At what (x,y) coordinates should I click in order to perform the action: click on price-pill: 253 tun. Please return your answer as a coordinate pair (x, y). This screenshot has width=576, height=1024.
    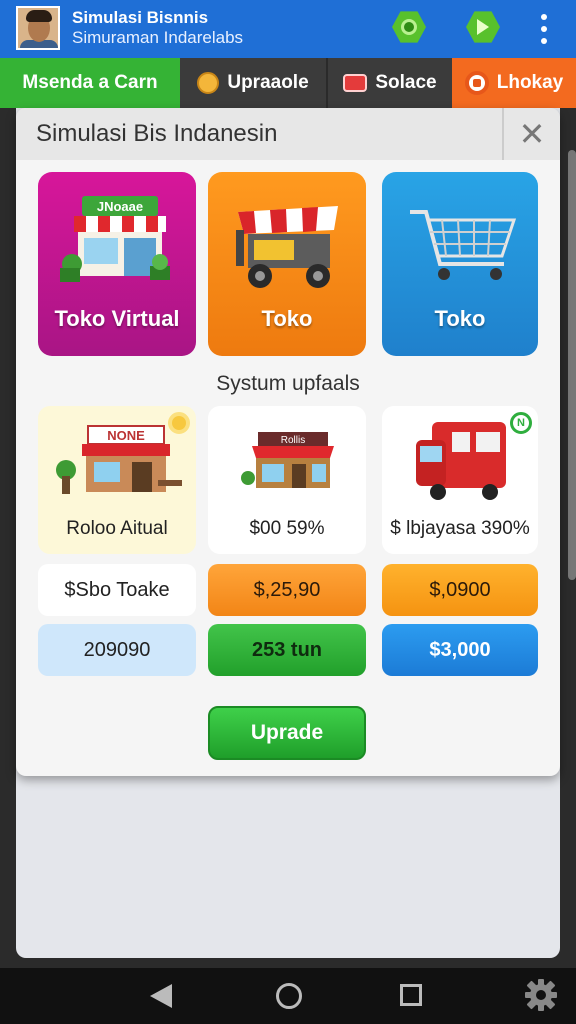
    Looking at the image, I should click on (287, 650).